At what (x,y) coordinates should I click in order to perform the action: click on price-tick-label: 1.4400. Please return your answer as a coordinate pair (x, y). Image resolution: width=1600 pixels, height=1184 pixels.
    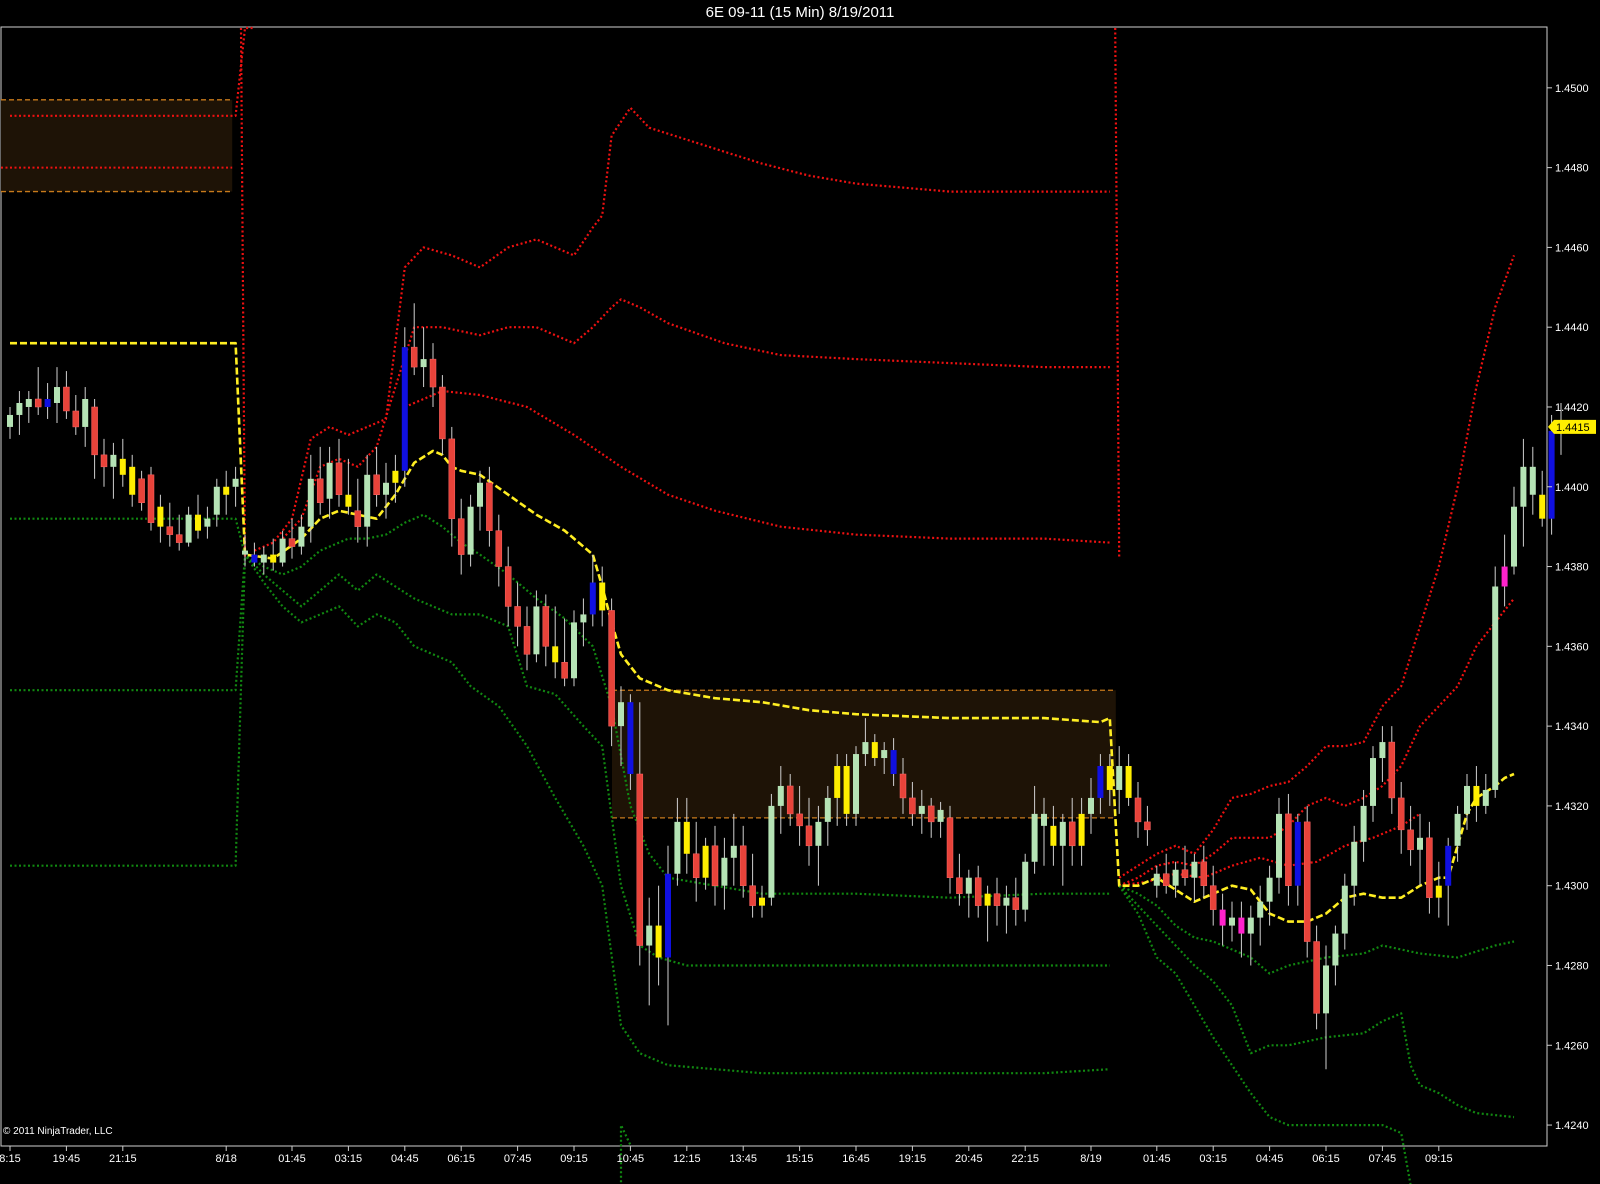
    Looking at the image, I should click on (1572, 488).